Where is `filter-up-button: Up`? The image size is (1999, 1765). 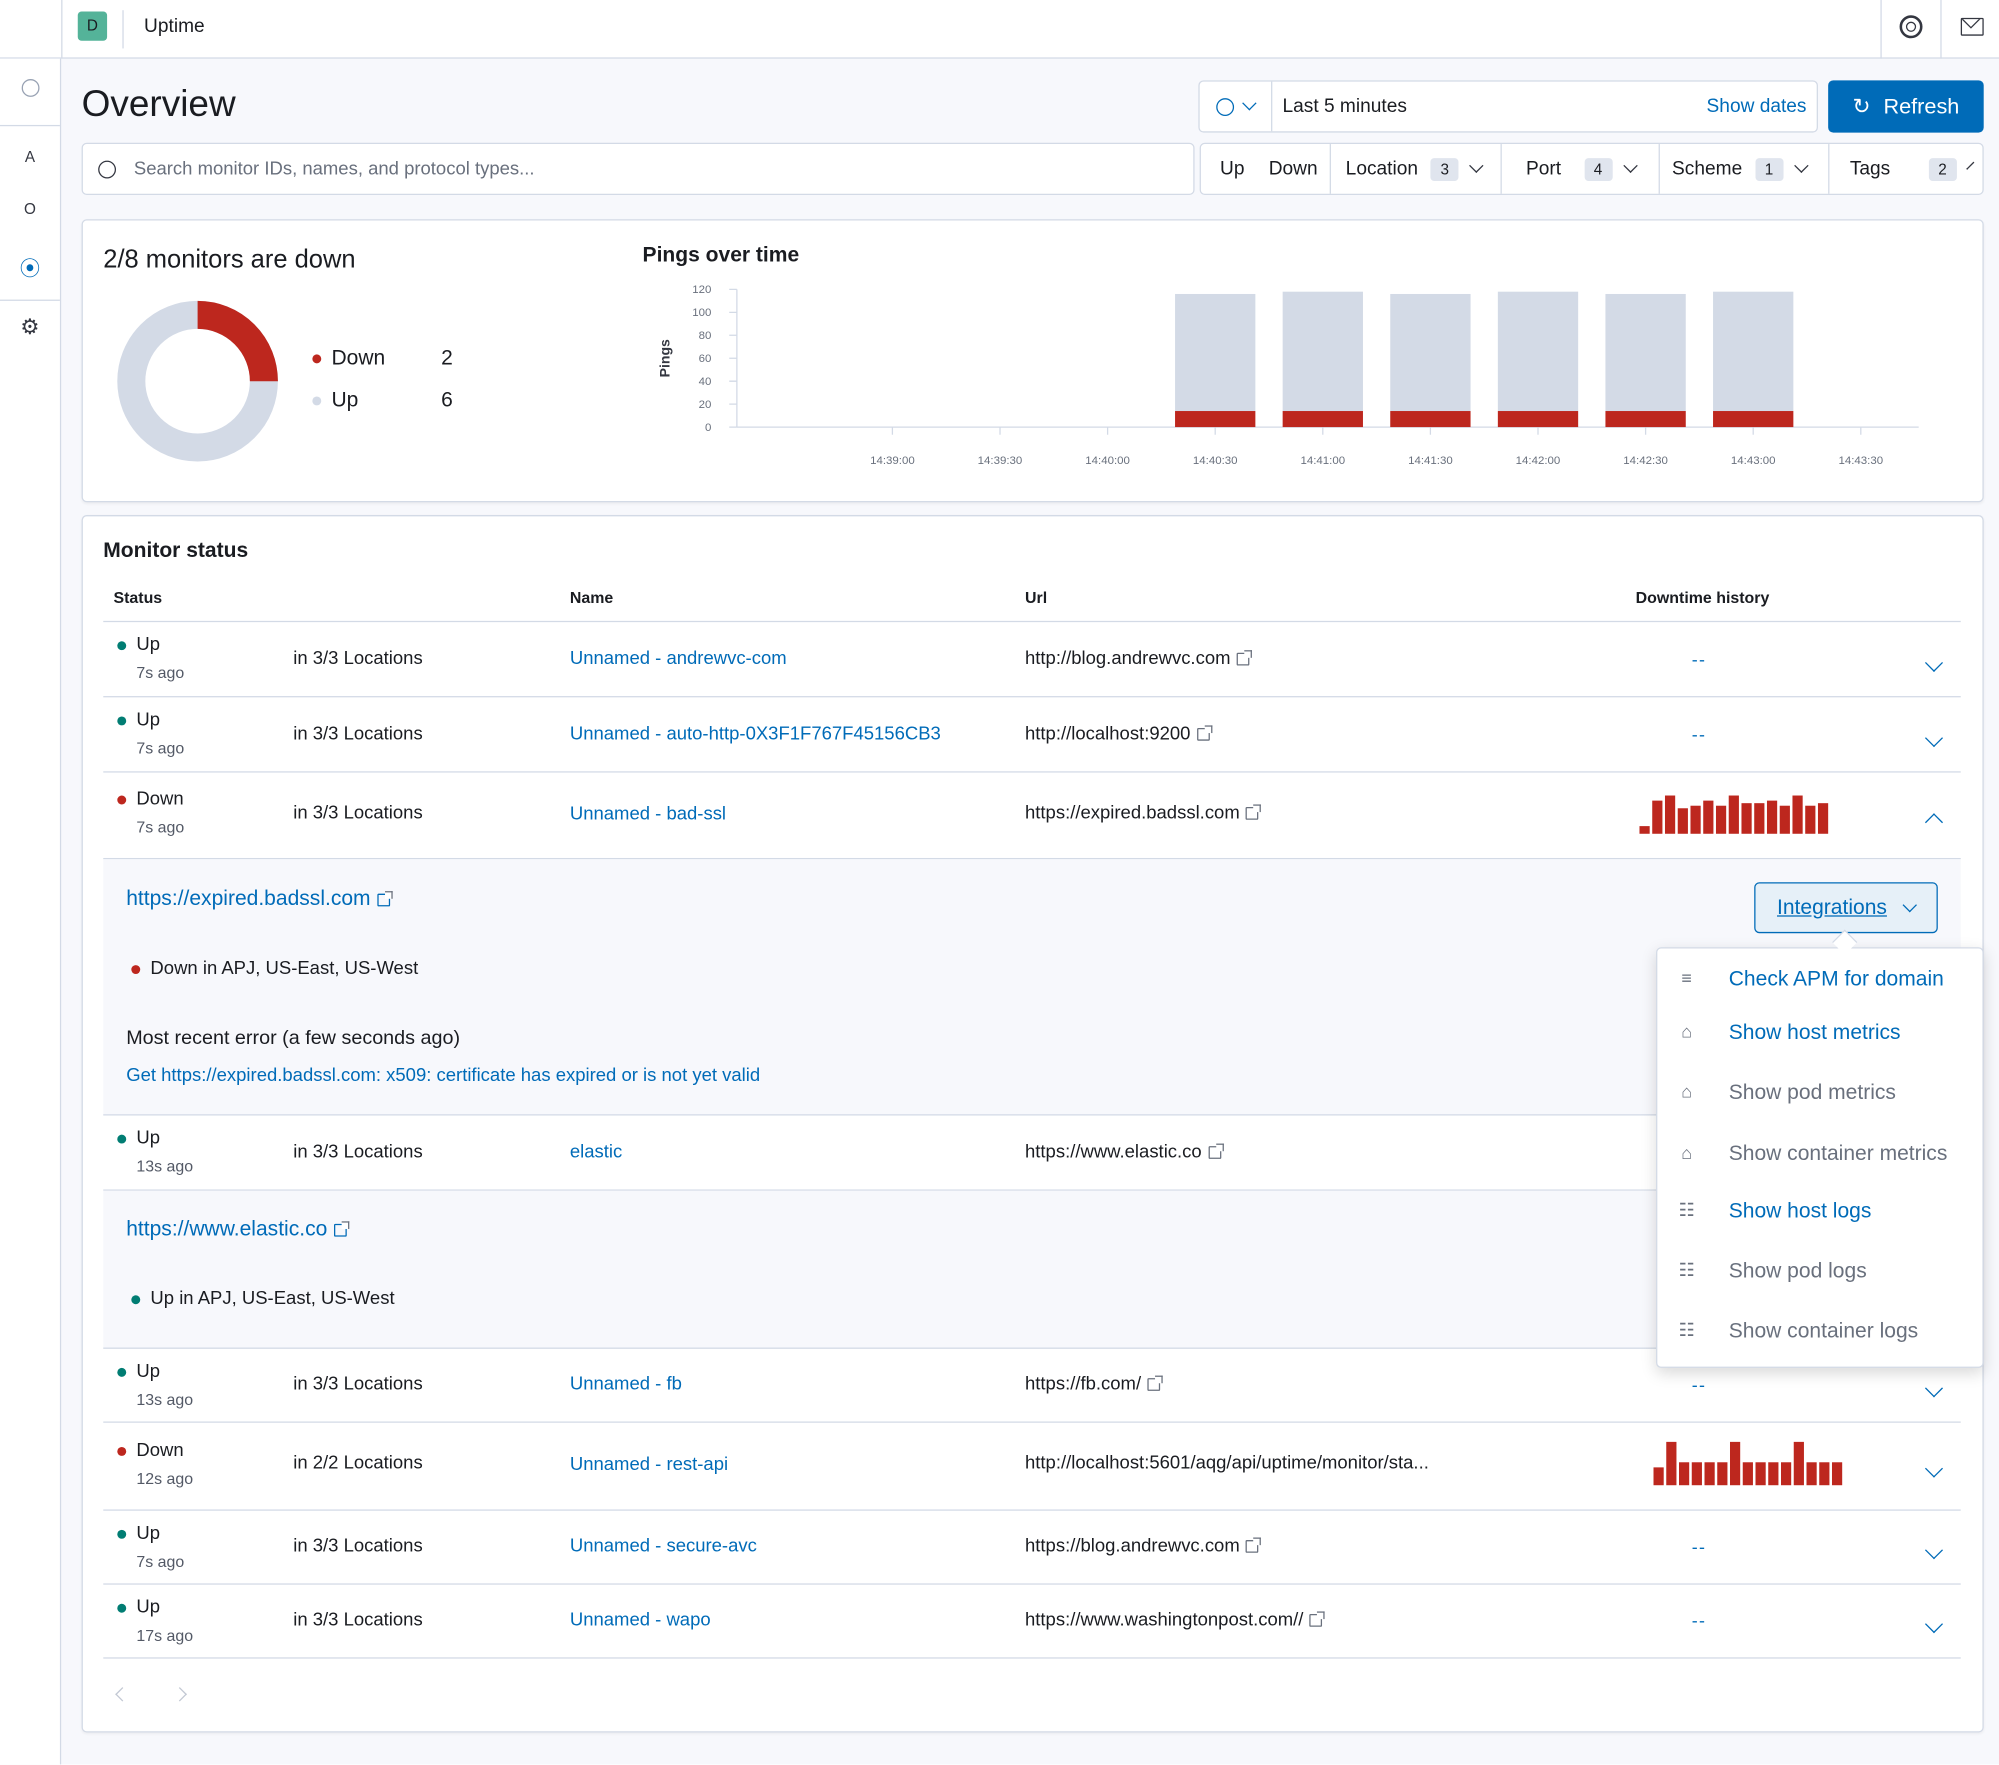
filter-up-button: Up is located at coordinates (1222, 169).